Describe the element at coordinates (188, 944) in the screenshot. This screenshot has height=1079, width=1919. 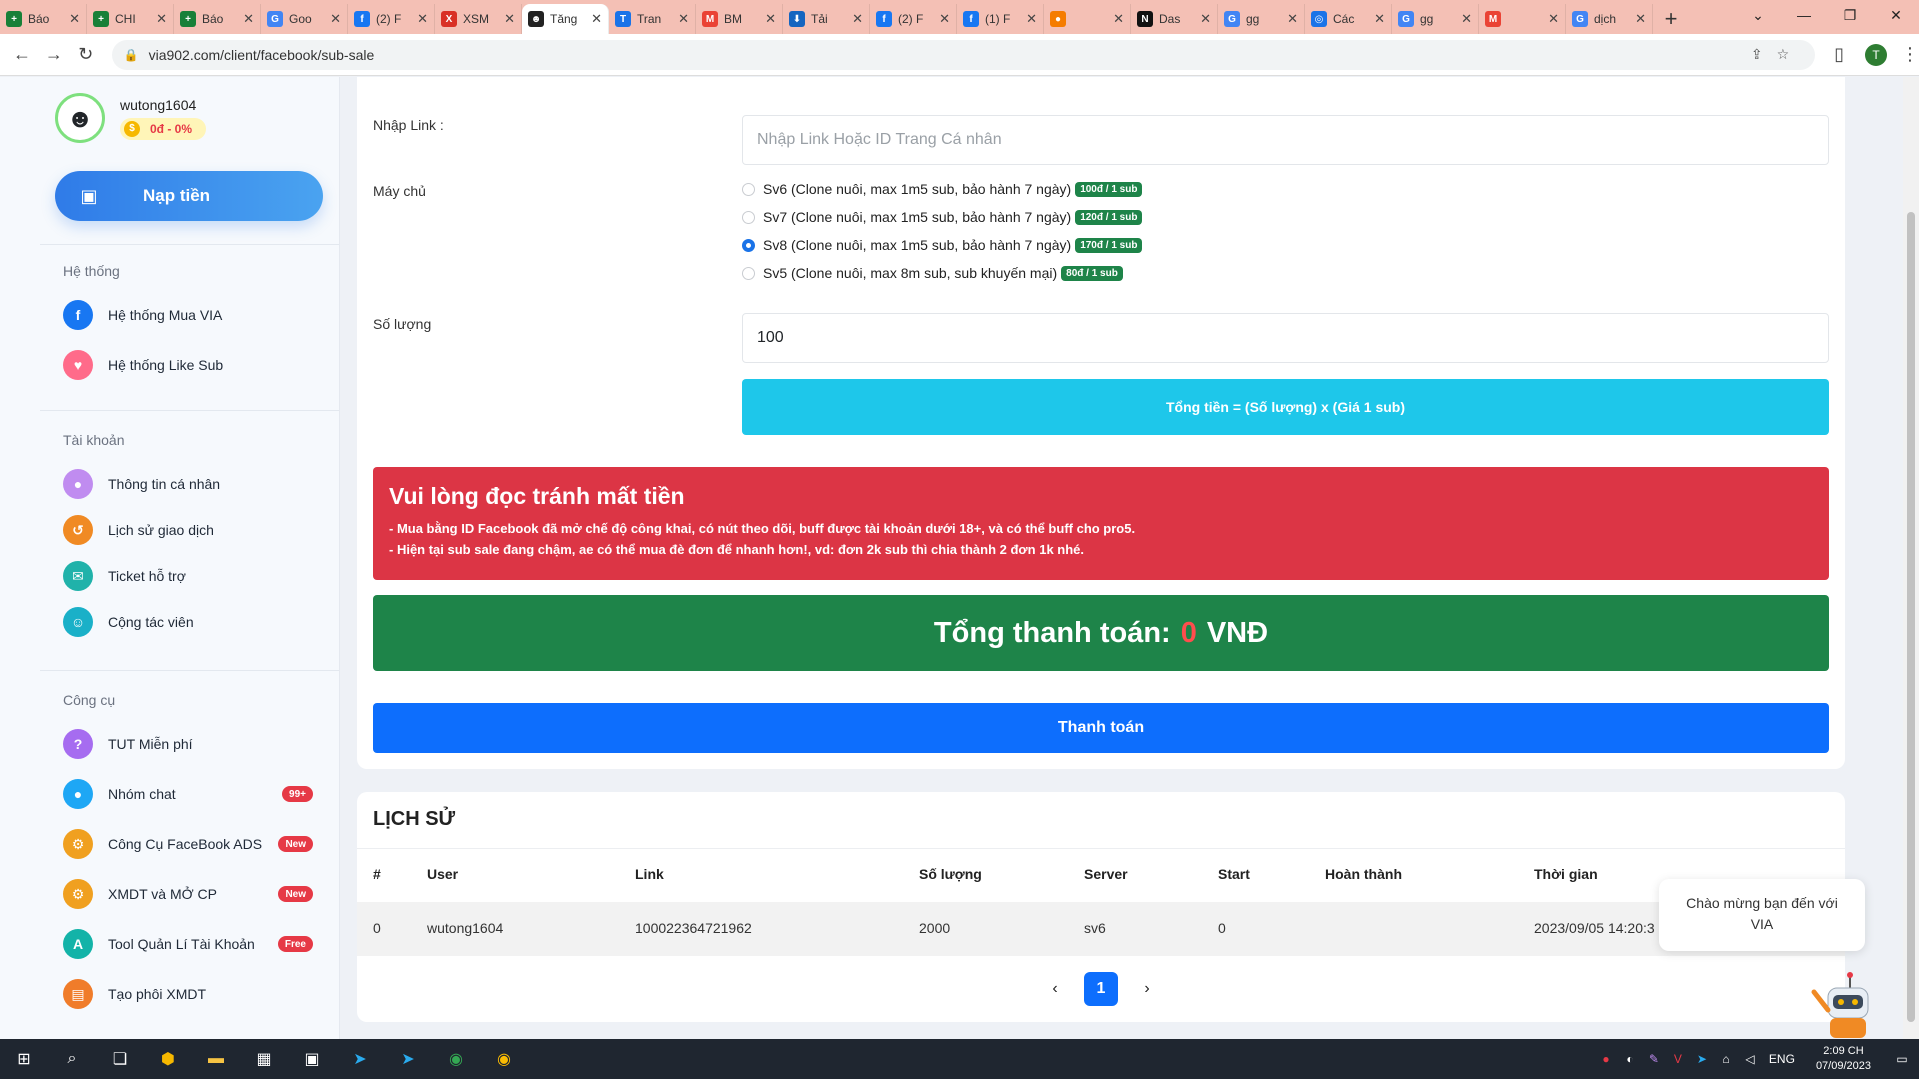
I see `sidebar-item: A Tool Quản Lí Tài Khoản Free` at that location.